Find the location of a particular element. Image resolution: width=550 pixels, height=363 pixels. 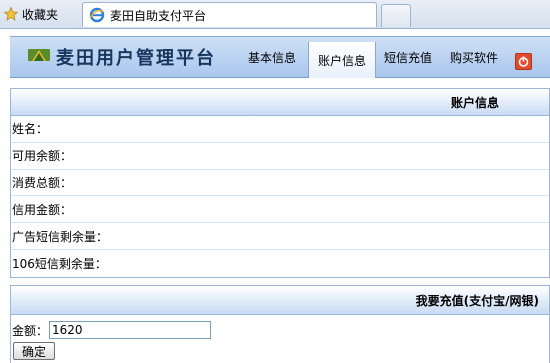

nav-sms-recharge: 短信充值 is located at coordinates (408, 57).